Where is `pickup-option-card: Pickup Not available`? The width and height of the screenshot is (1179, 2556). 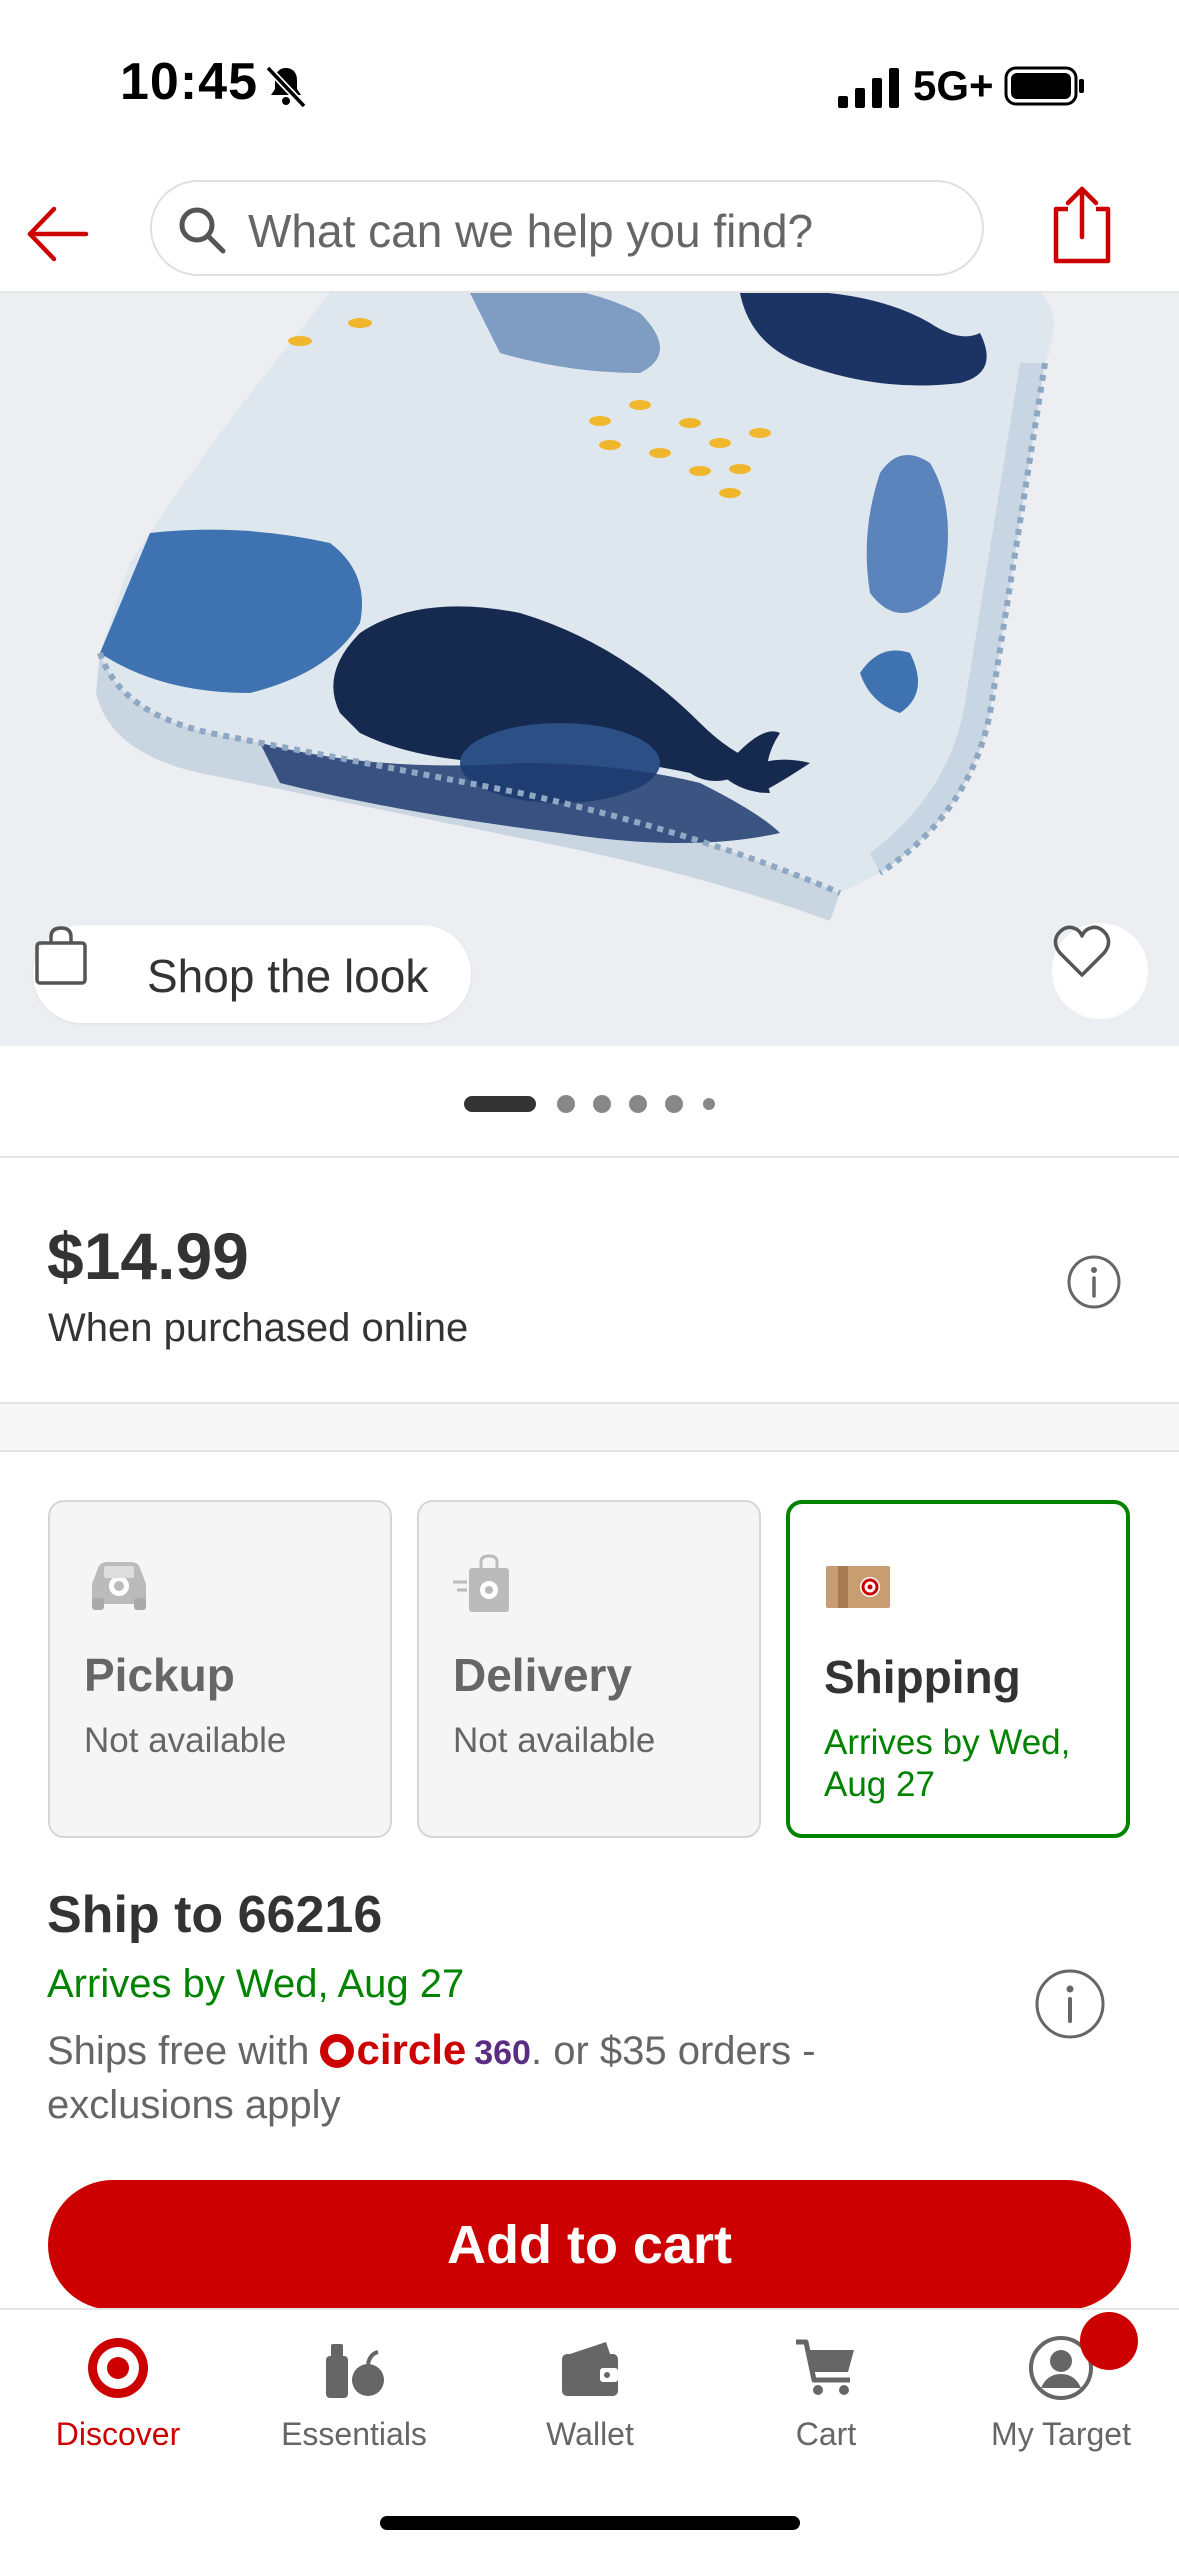 pickup-option-card: Pickup Not available is located at coordinates (220, 1669).